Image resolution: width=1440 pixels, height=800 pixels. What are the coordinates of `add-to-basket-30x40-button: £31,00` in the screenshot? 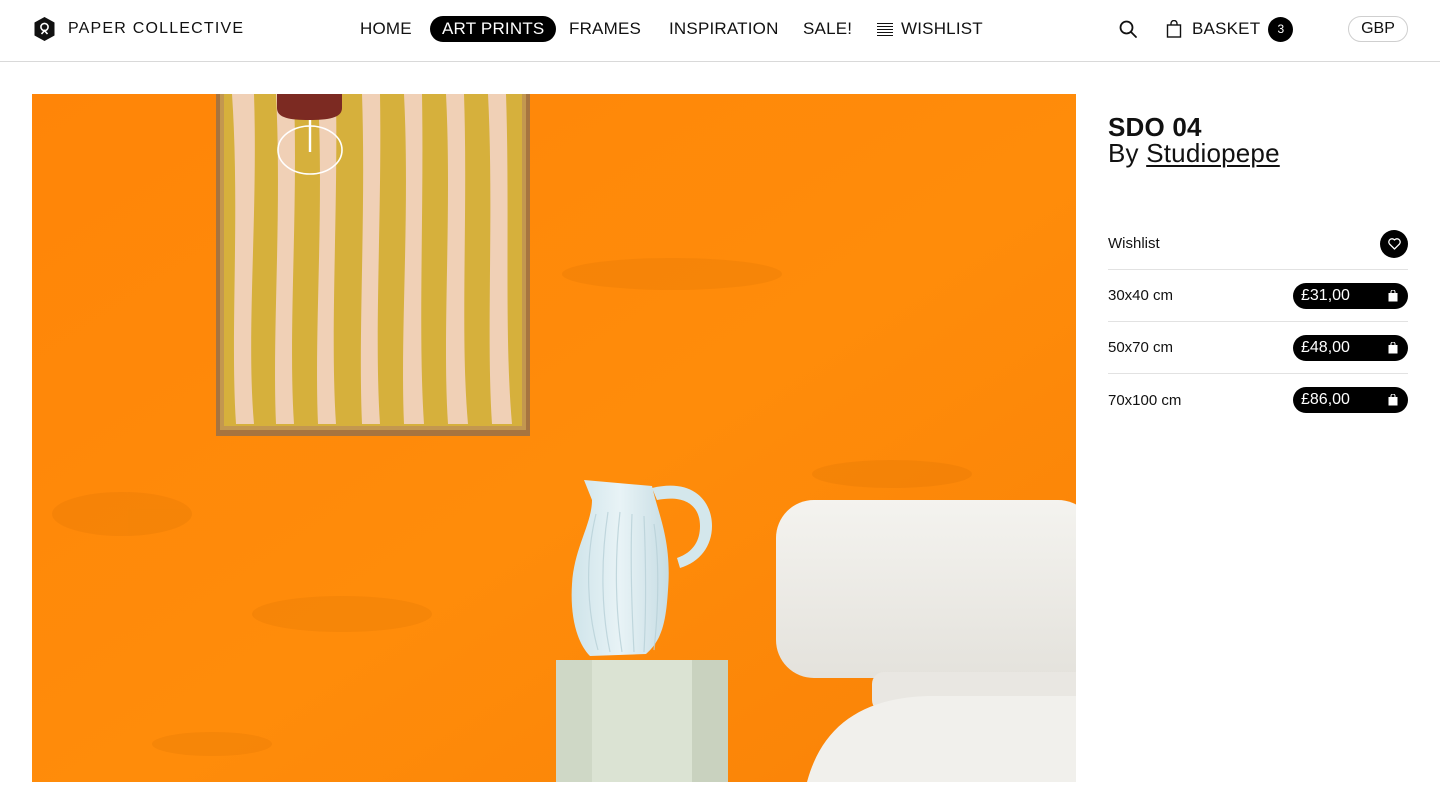 It's located at (1350, 295).